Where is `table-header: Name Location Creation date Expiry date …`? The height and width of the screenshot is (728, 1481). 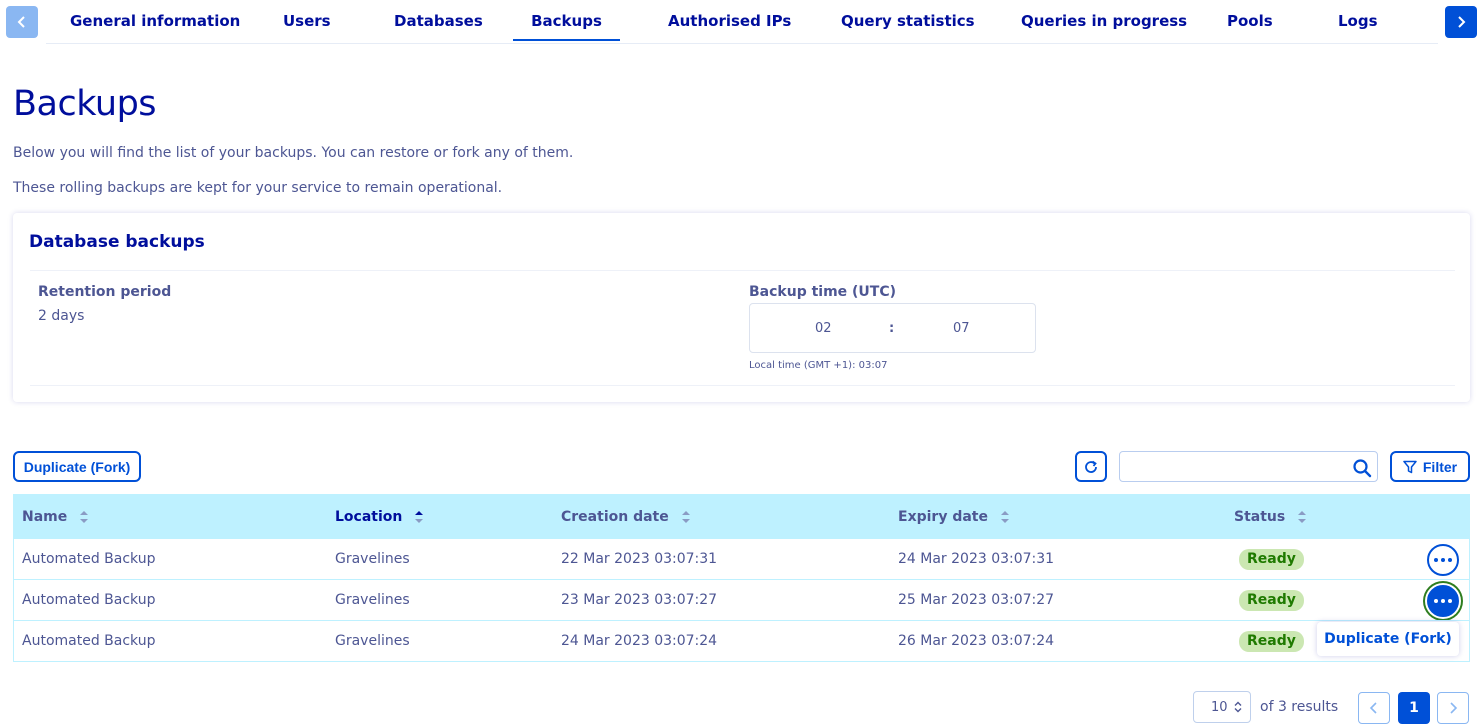 table-header: Name Location Creation date Expiry date … is located at coordinates (741, 516).